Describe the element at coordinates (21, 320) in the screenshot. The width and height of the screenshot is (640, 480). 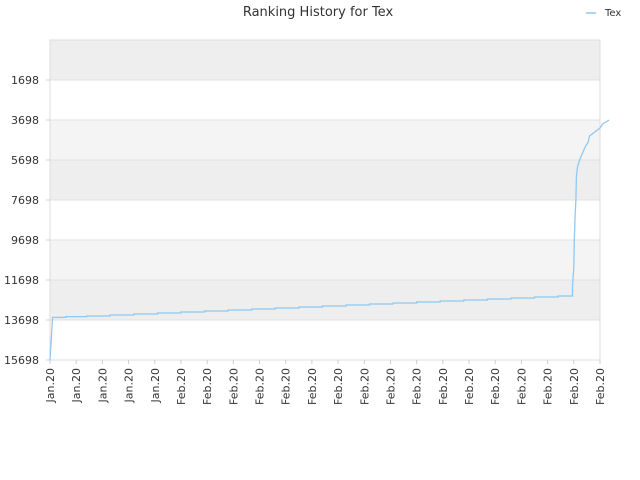
I see `y-tick-label: 13698` at that location.